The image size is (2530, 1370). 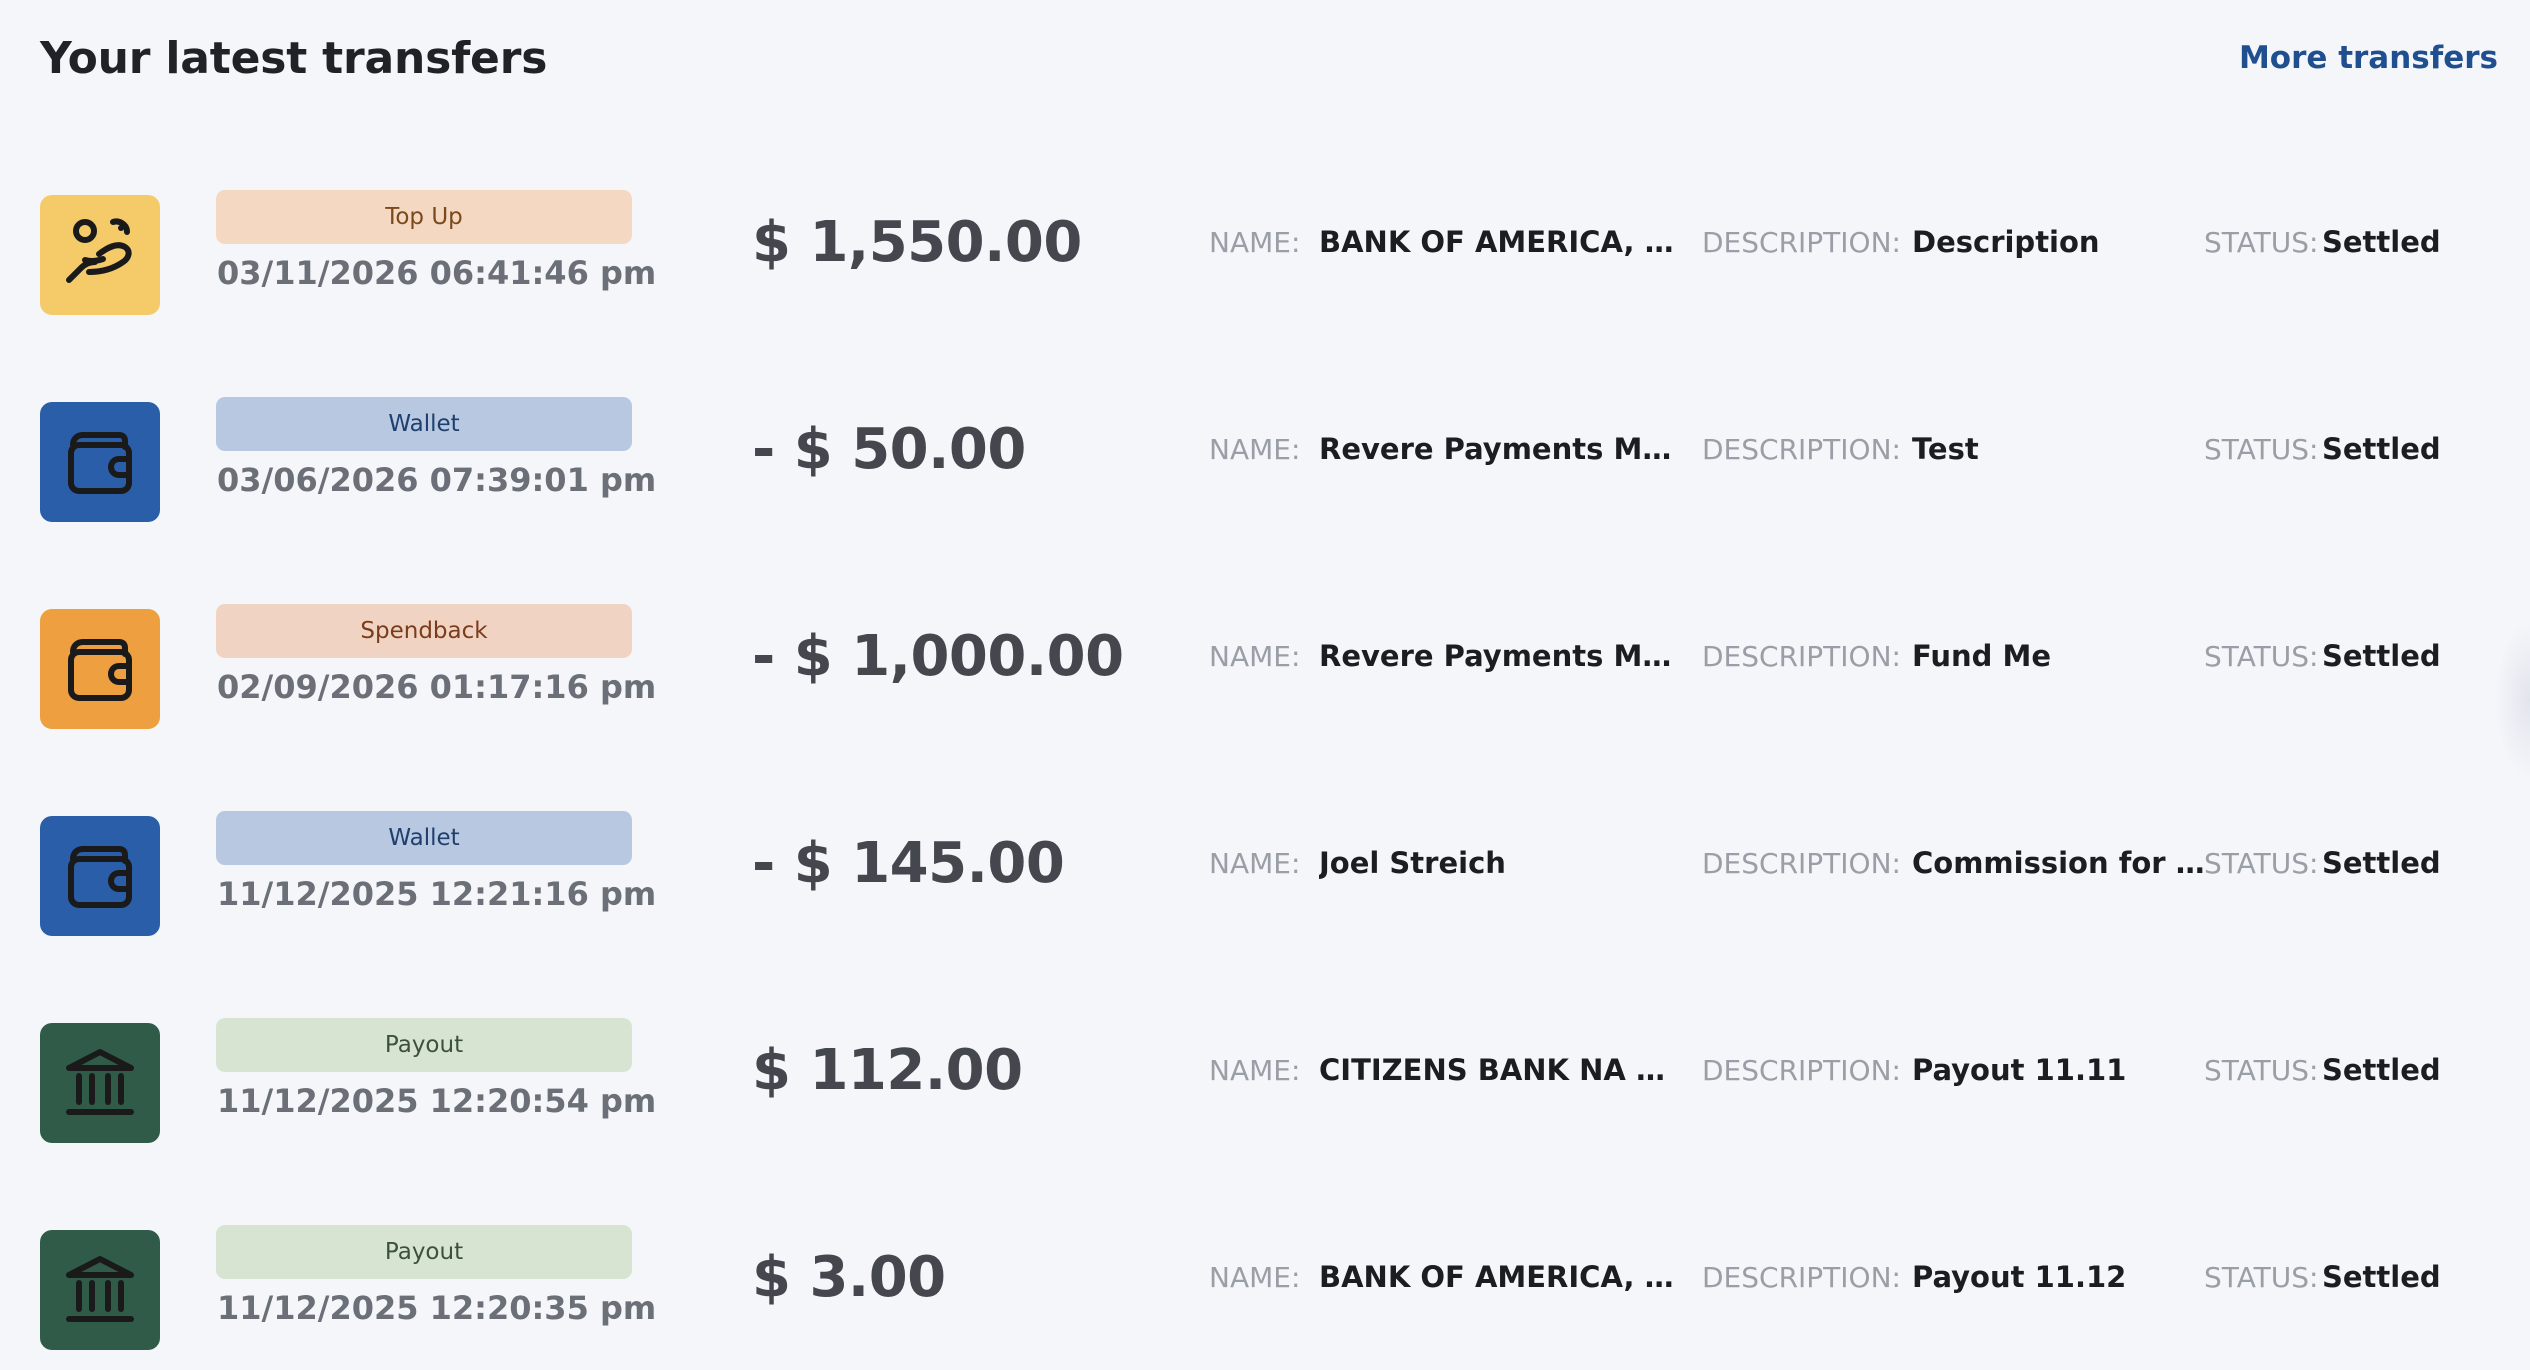 What do you see at coordinates (1497, 656) in the screenshot?
I see `recipient-name: Revere Payments Merchant` at bounding box center [1497, 656].